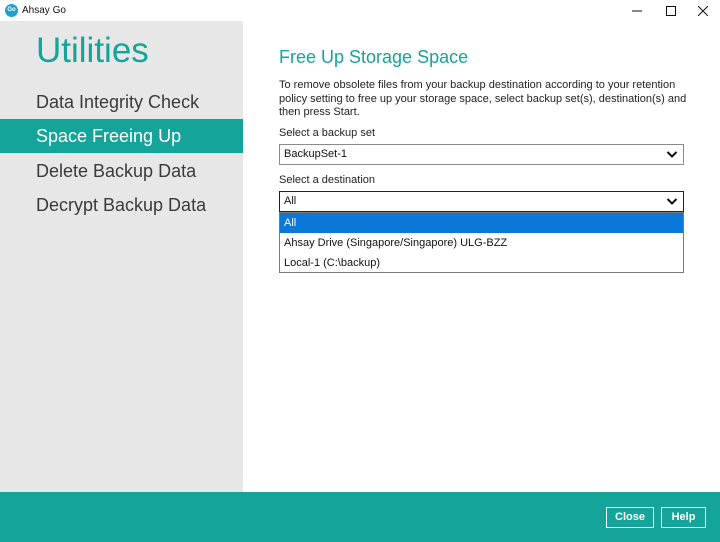 This screenshot has width=720, height=542. I want to click on backup-set-select: BackupSet-1, so click(481, 154).